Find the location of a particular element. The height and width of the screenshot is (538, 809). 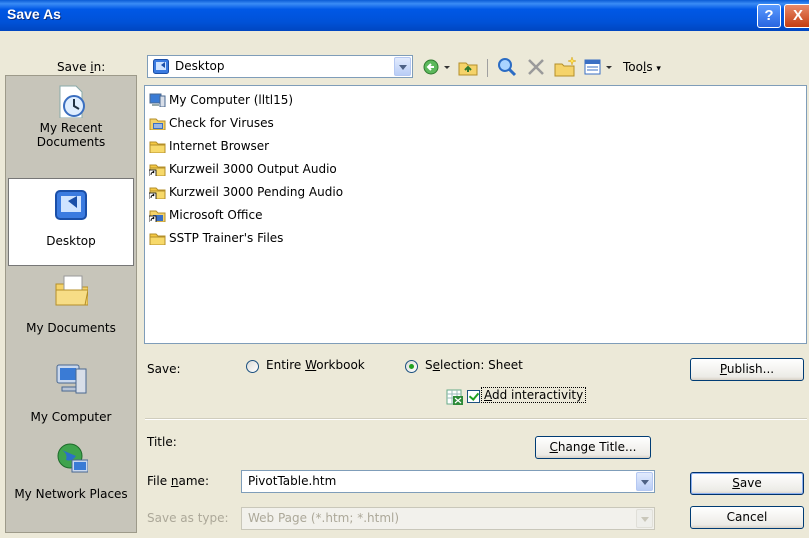

my-documents-icon is located at coordinates (72, 290).